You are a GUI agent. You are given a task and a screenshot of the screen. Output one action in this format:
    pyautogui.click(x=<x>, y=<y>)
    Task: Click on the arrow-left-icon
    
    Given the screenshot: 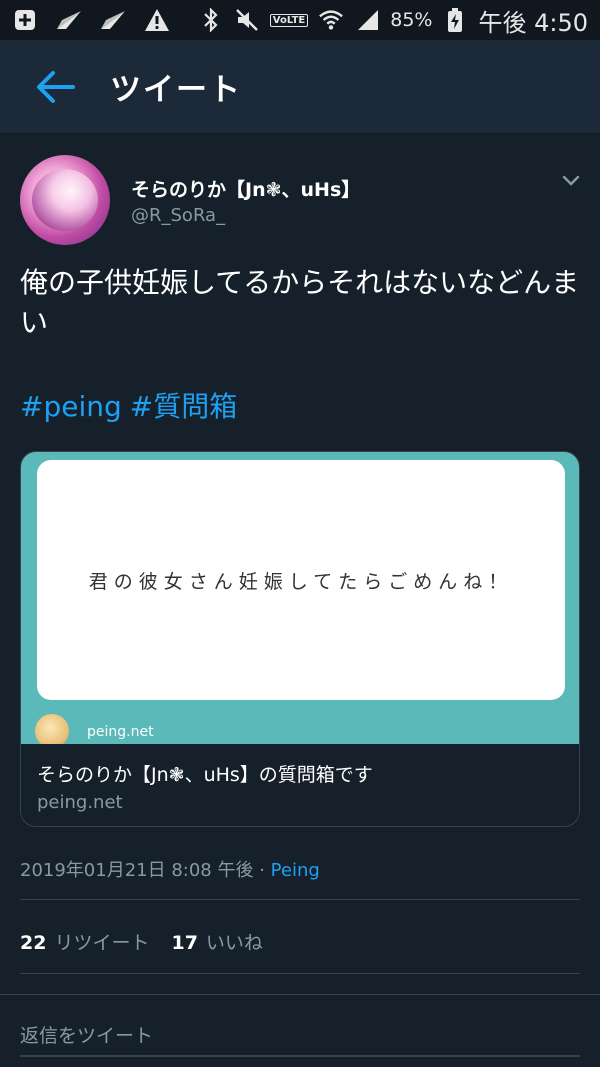 What is the action you would take?
    pyautogui.click(x=56, y=86)
    